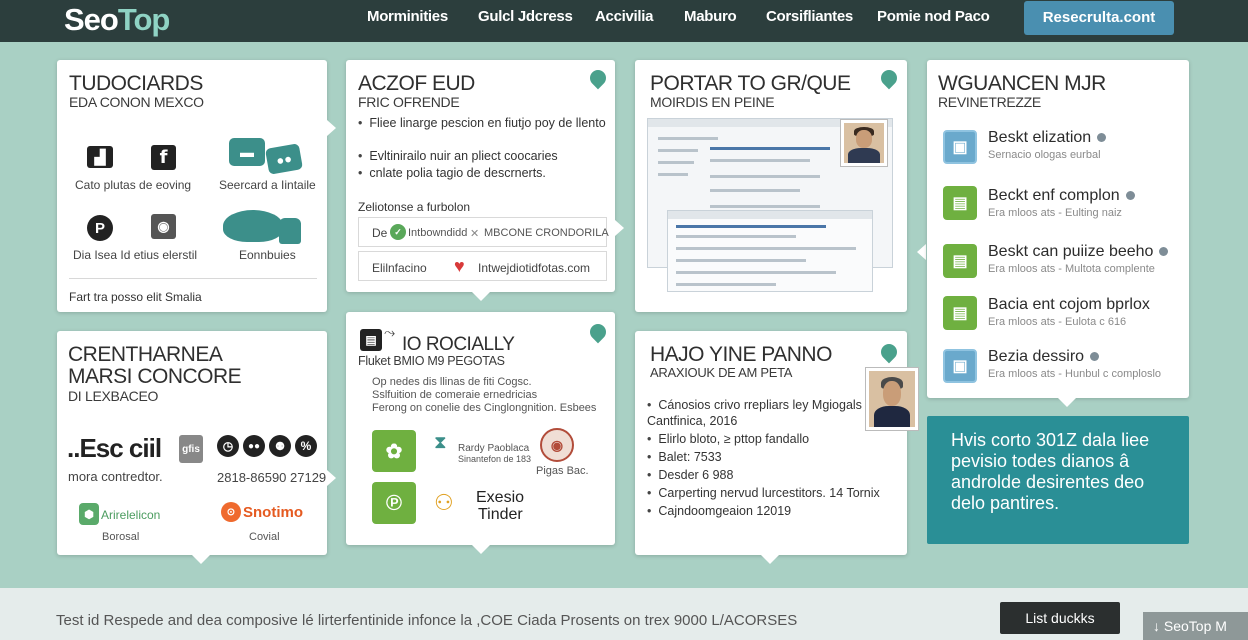 The image size is (1248, 640). What do you see at coordinates (163, 226) in the screenshot?
I see `podcast-icon: ◉` at bounding box center [163, 226].